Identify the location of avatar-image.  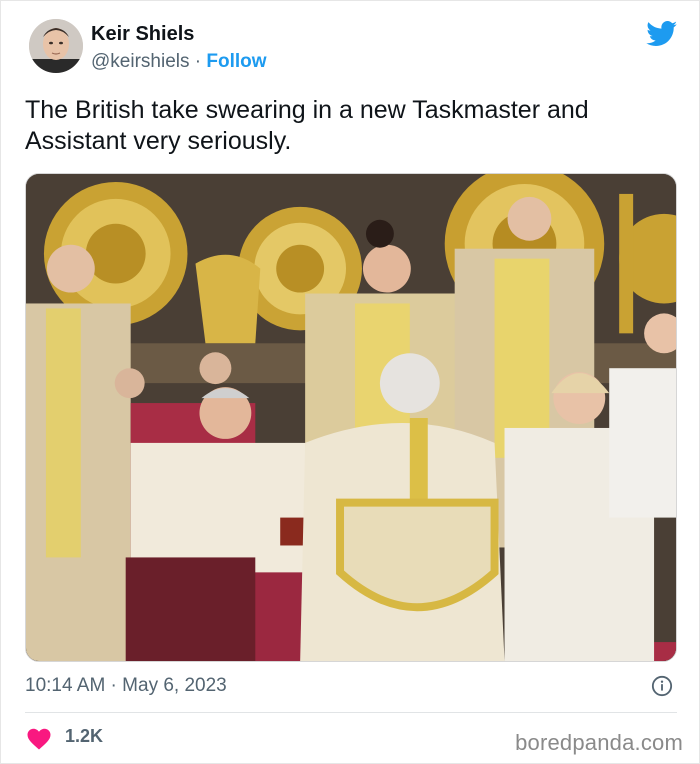
(56, 46).